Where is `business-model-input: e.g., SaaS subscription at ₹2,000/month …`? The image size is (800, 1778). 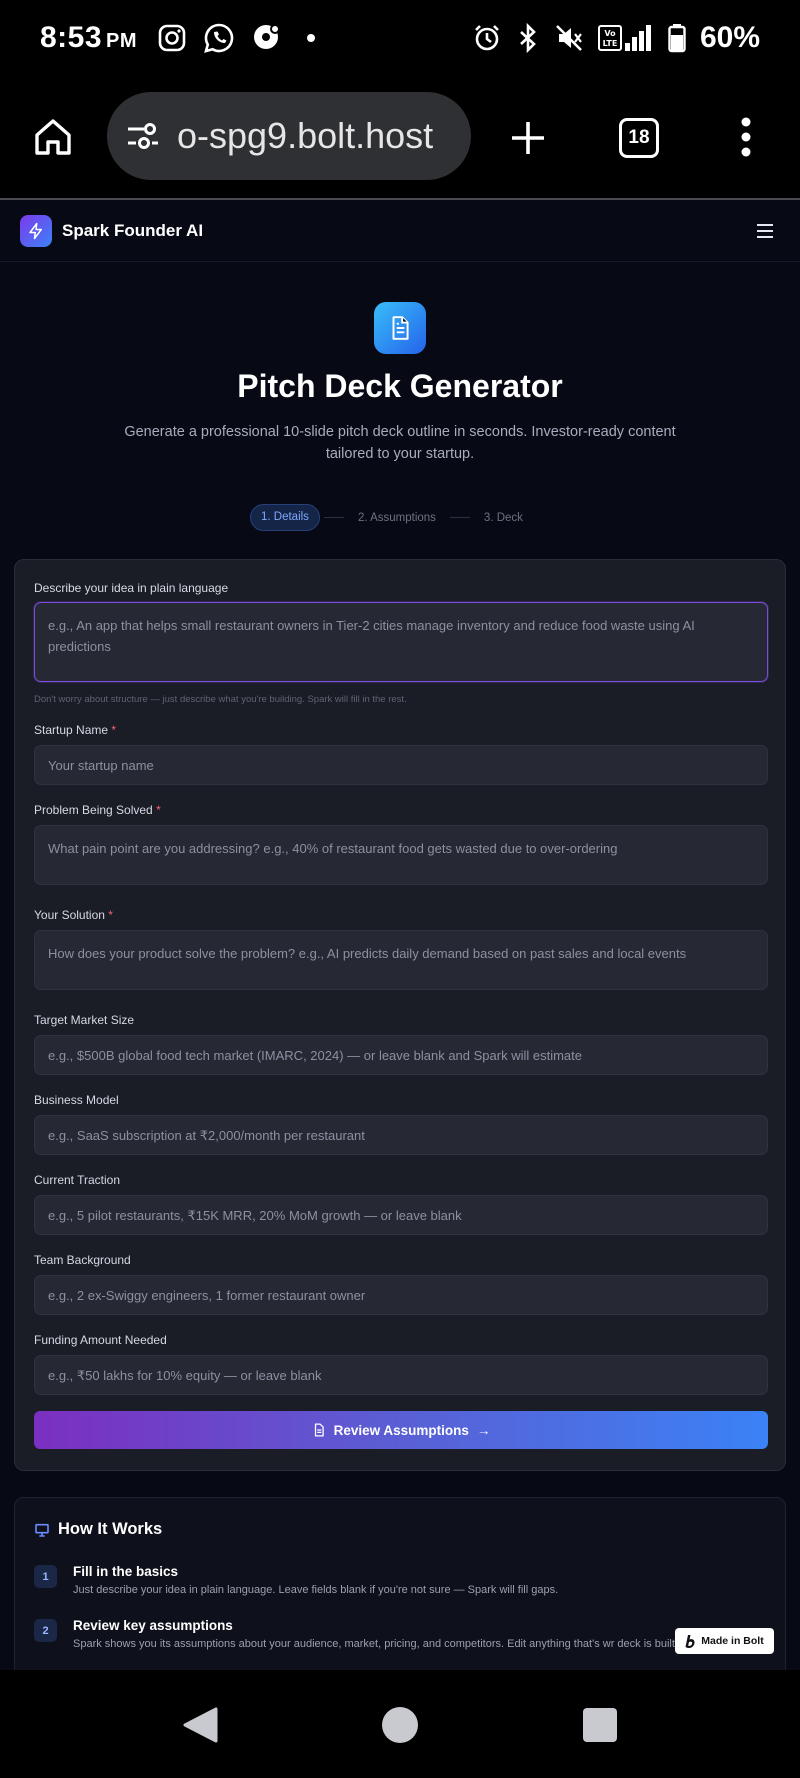 business-model-input: e.g., SaaS subscription at ₹2,000/month … is located at coordinates (401, 1135).